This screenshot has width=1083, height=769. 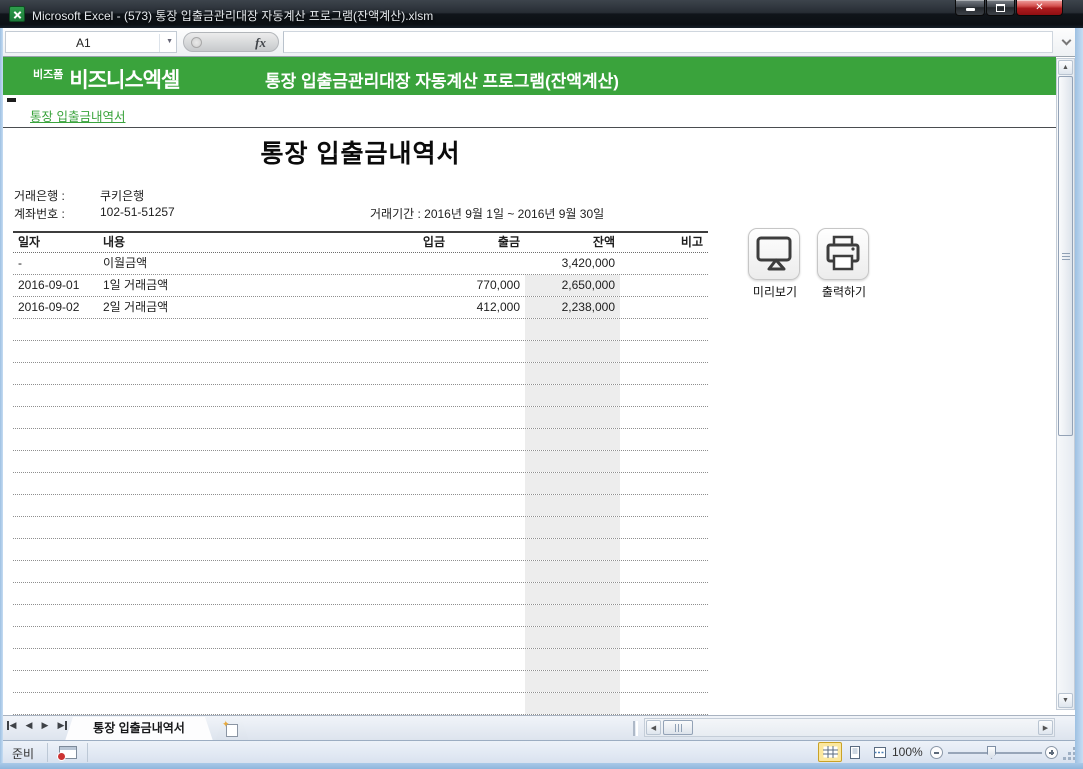 What do you see at coordinates (1069, 753) in the screenshot?
I see `window-resize-grip` at bounding box center [1069, 753].